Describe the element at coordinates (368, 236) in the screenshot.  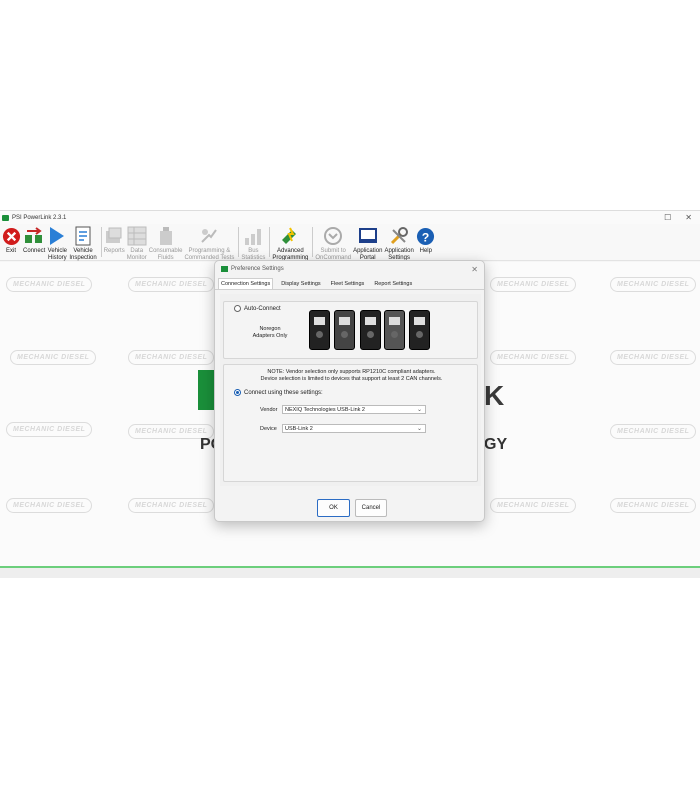
I see `oem-portal-icon` at that location.